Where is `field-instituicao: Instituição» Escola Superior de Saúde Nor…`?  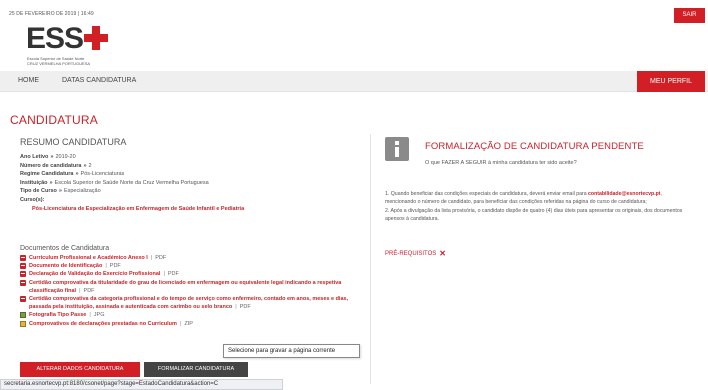
field-instituicao: Instituição» Escola Superior de Saúde Nor… is located at coordinates (114, 182).